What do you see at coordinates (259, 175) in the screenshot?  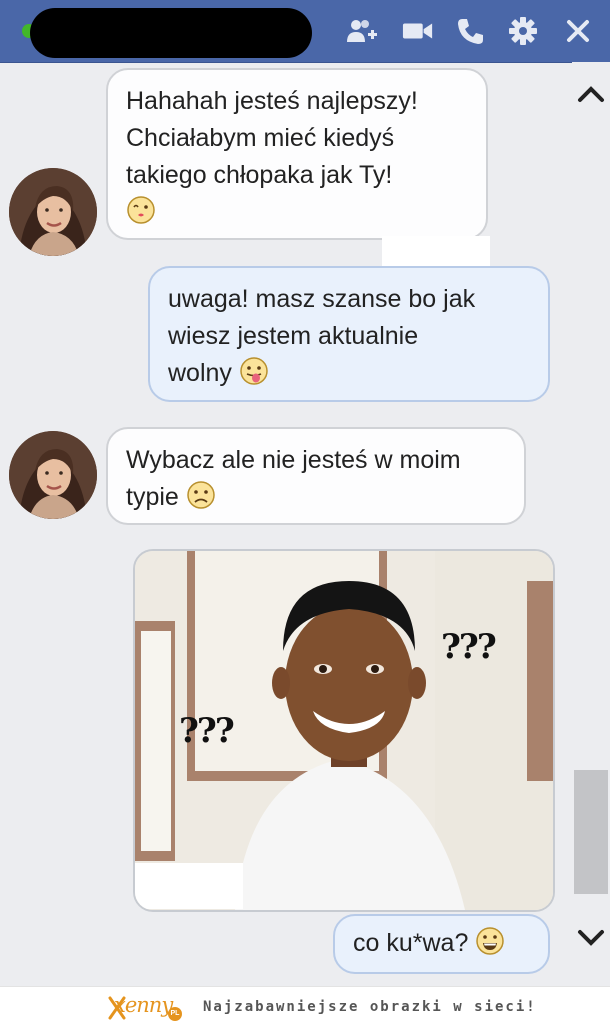 I see `message-text-line: takiego chłopaka jak Ty!` at bounding box center [259, 175].